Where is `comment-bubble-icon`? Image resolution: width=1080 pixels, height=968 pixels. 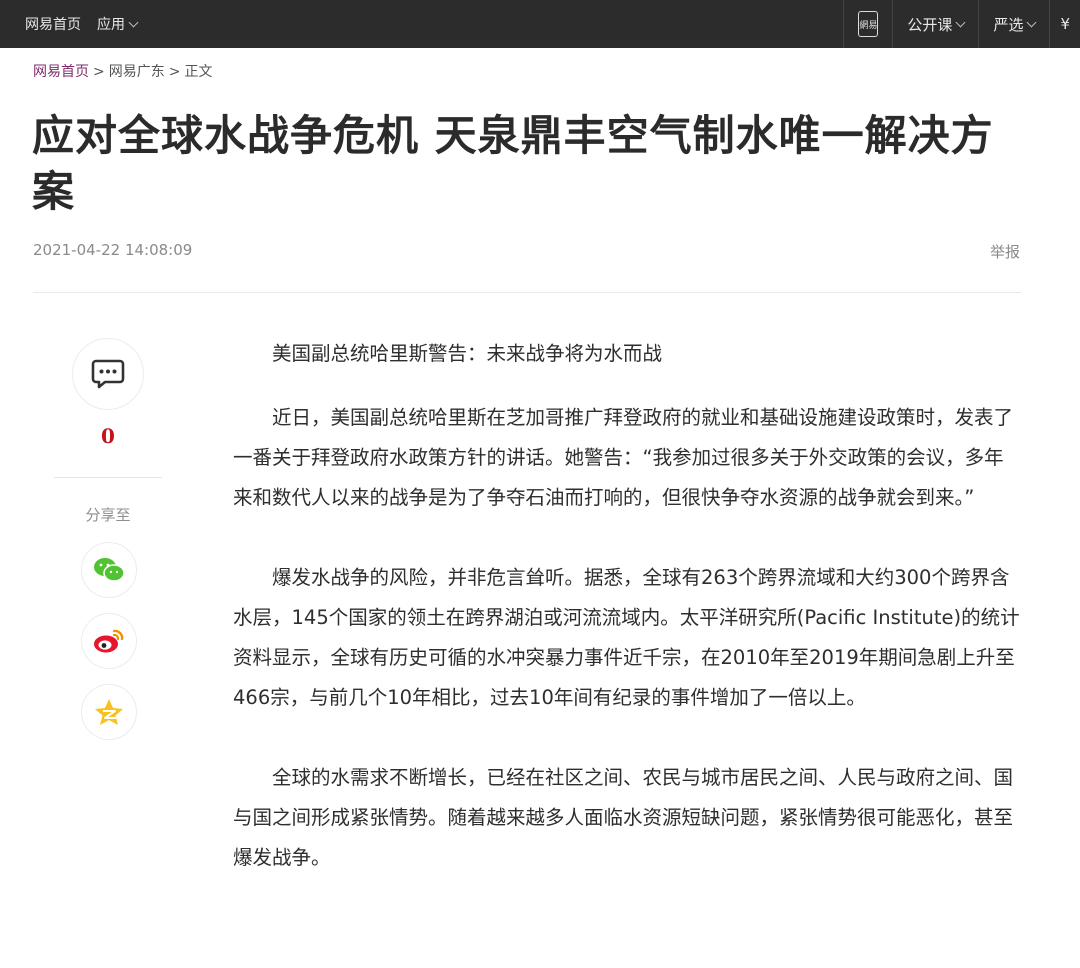 comment-bubble-icon is located at coordinates (108, 374).